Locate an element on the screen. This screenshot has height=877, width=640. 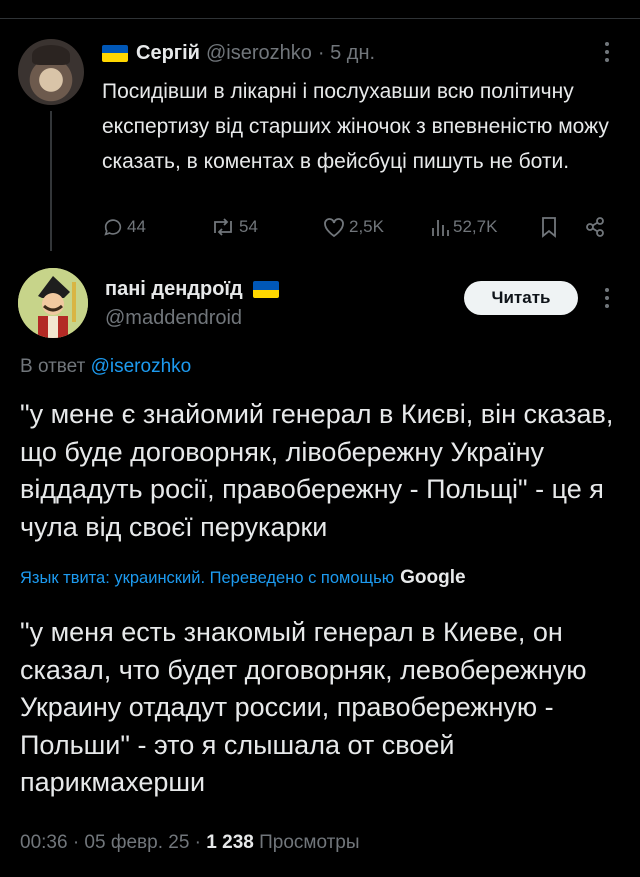
reply-count: 44 is located at coordinates (136, 226).